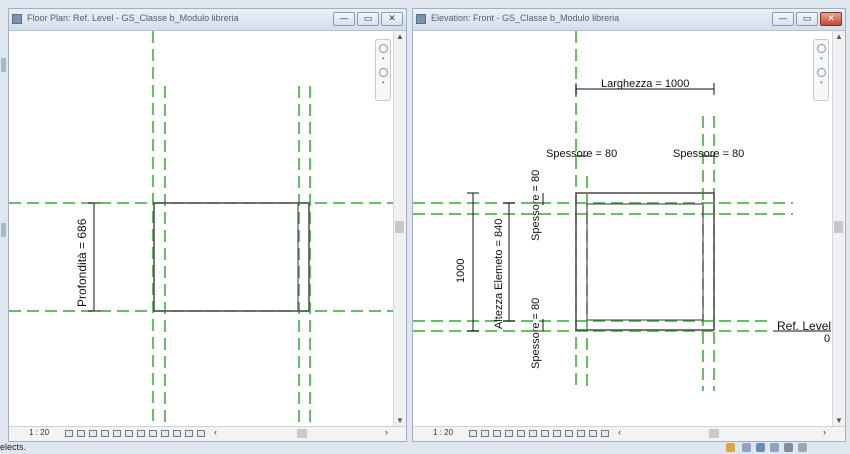 The image size is (850, 454). I want to click on select-pinned-icon, so click(774, 447).